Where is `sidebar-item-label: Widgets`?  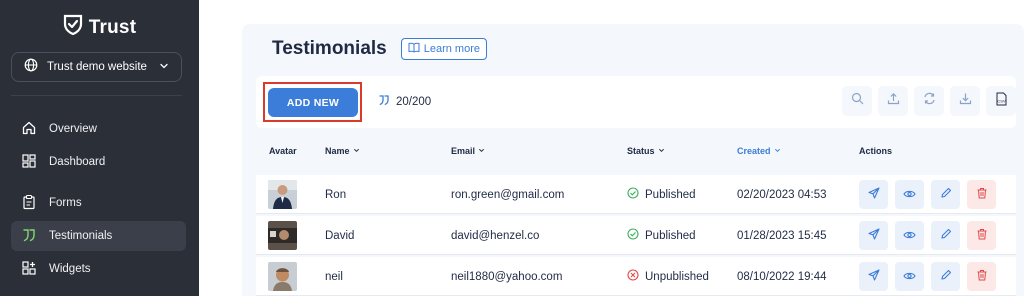
sidebar-item-label: Widgets is located at coordinates (70, 269).